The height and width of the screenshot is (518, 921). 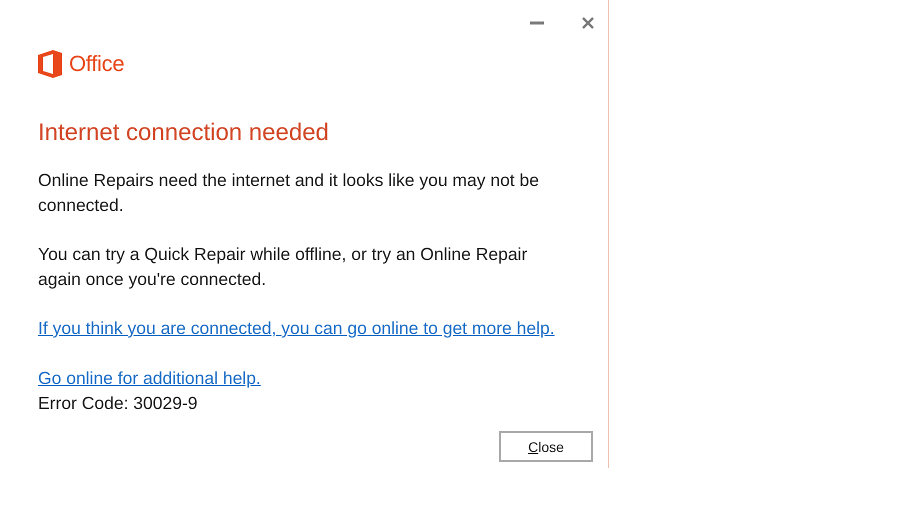 What do you see at coordinates (50, 64) in the screenshot?
I see `office-logo-icon` at bounding box center [50, 64].